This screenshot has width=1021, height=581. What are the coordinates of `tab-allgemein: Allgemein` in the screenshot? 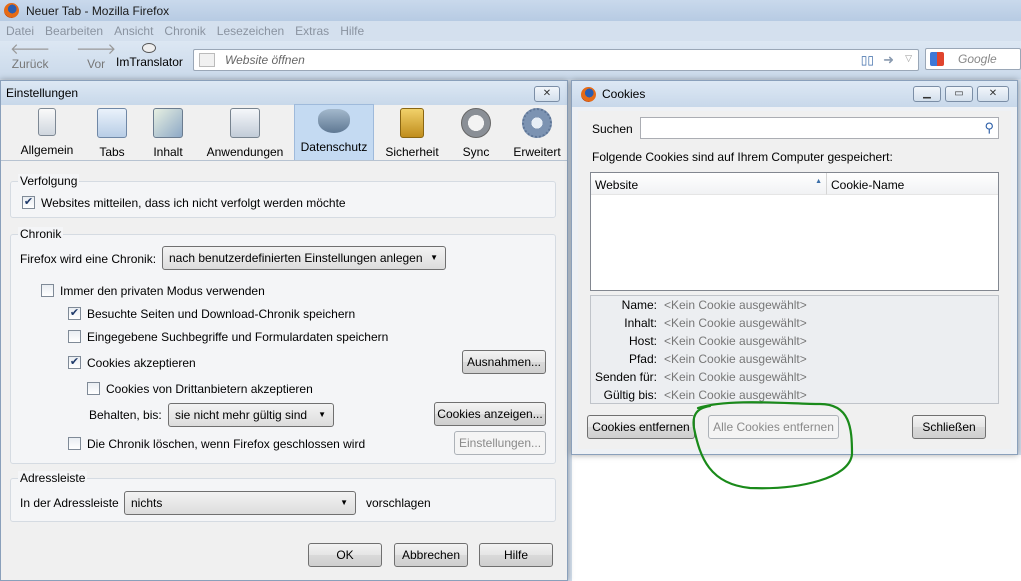 It's located at (47, 132).